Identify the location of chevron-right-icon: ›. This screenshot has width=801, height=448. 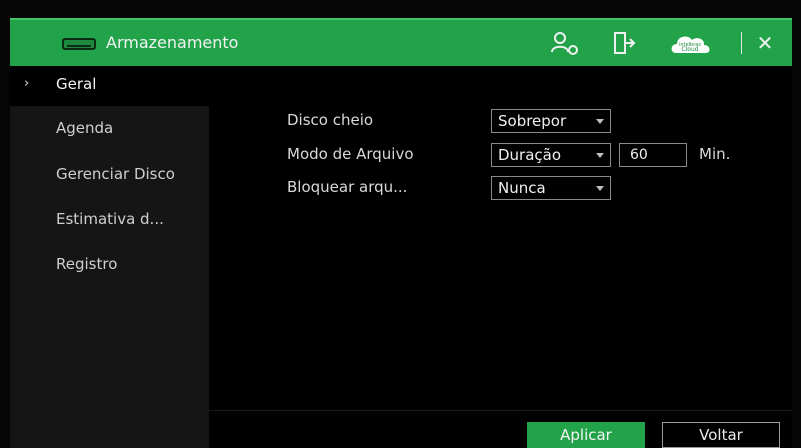
(27, 83).